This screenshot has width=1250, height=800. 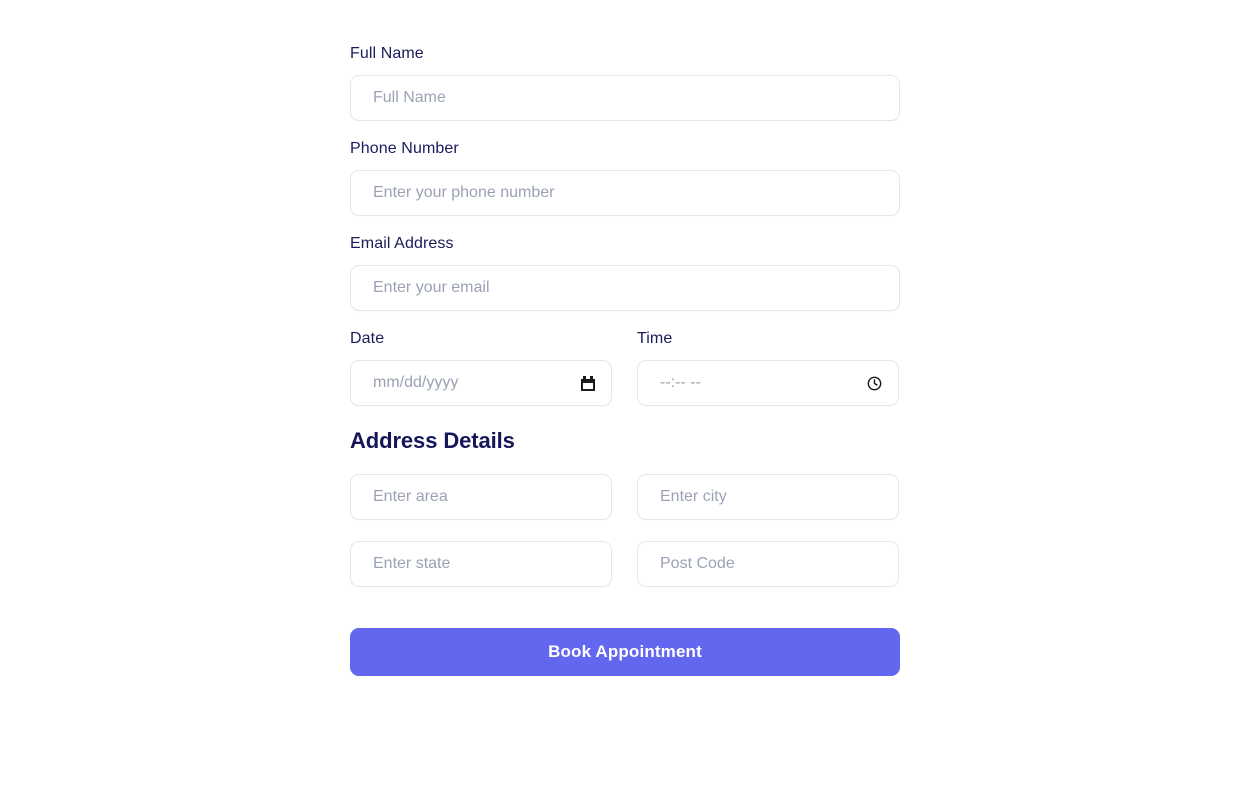 I want to click on label-phone-number: Phone Number, so click(x=404, y=148).